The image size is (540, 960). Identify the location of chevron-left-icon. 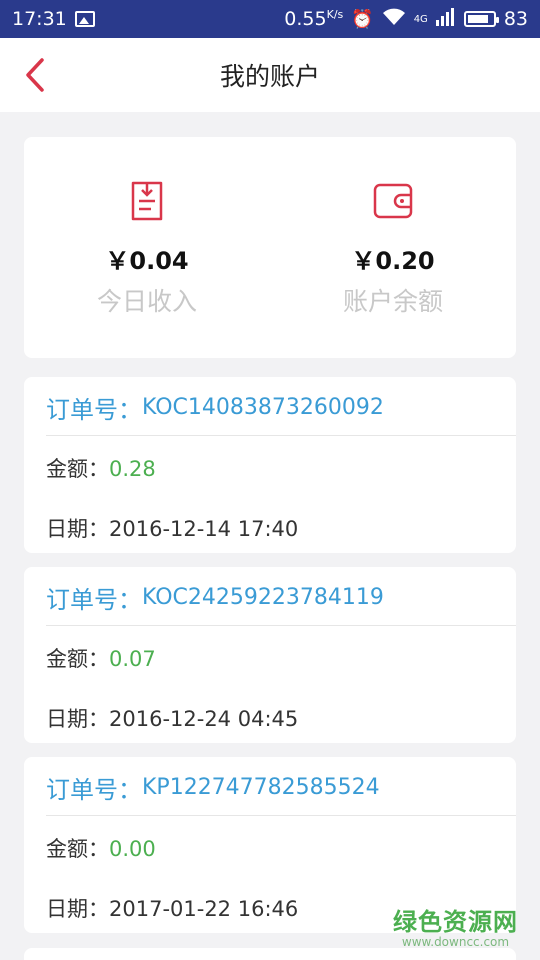
(35, 75).